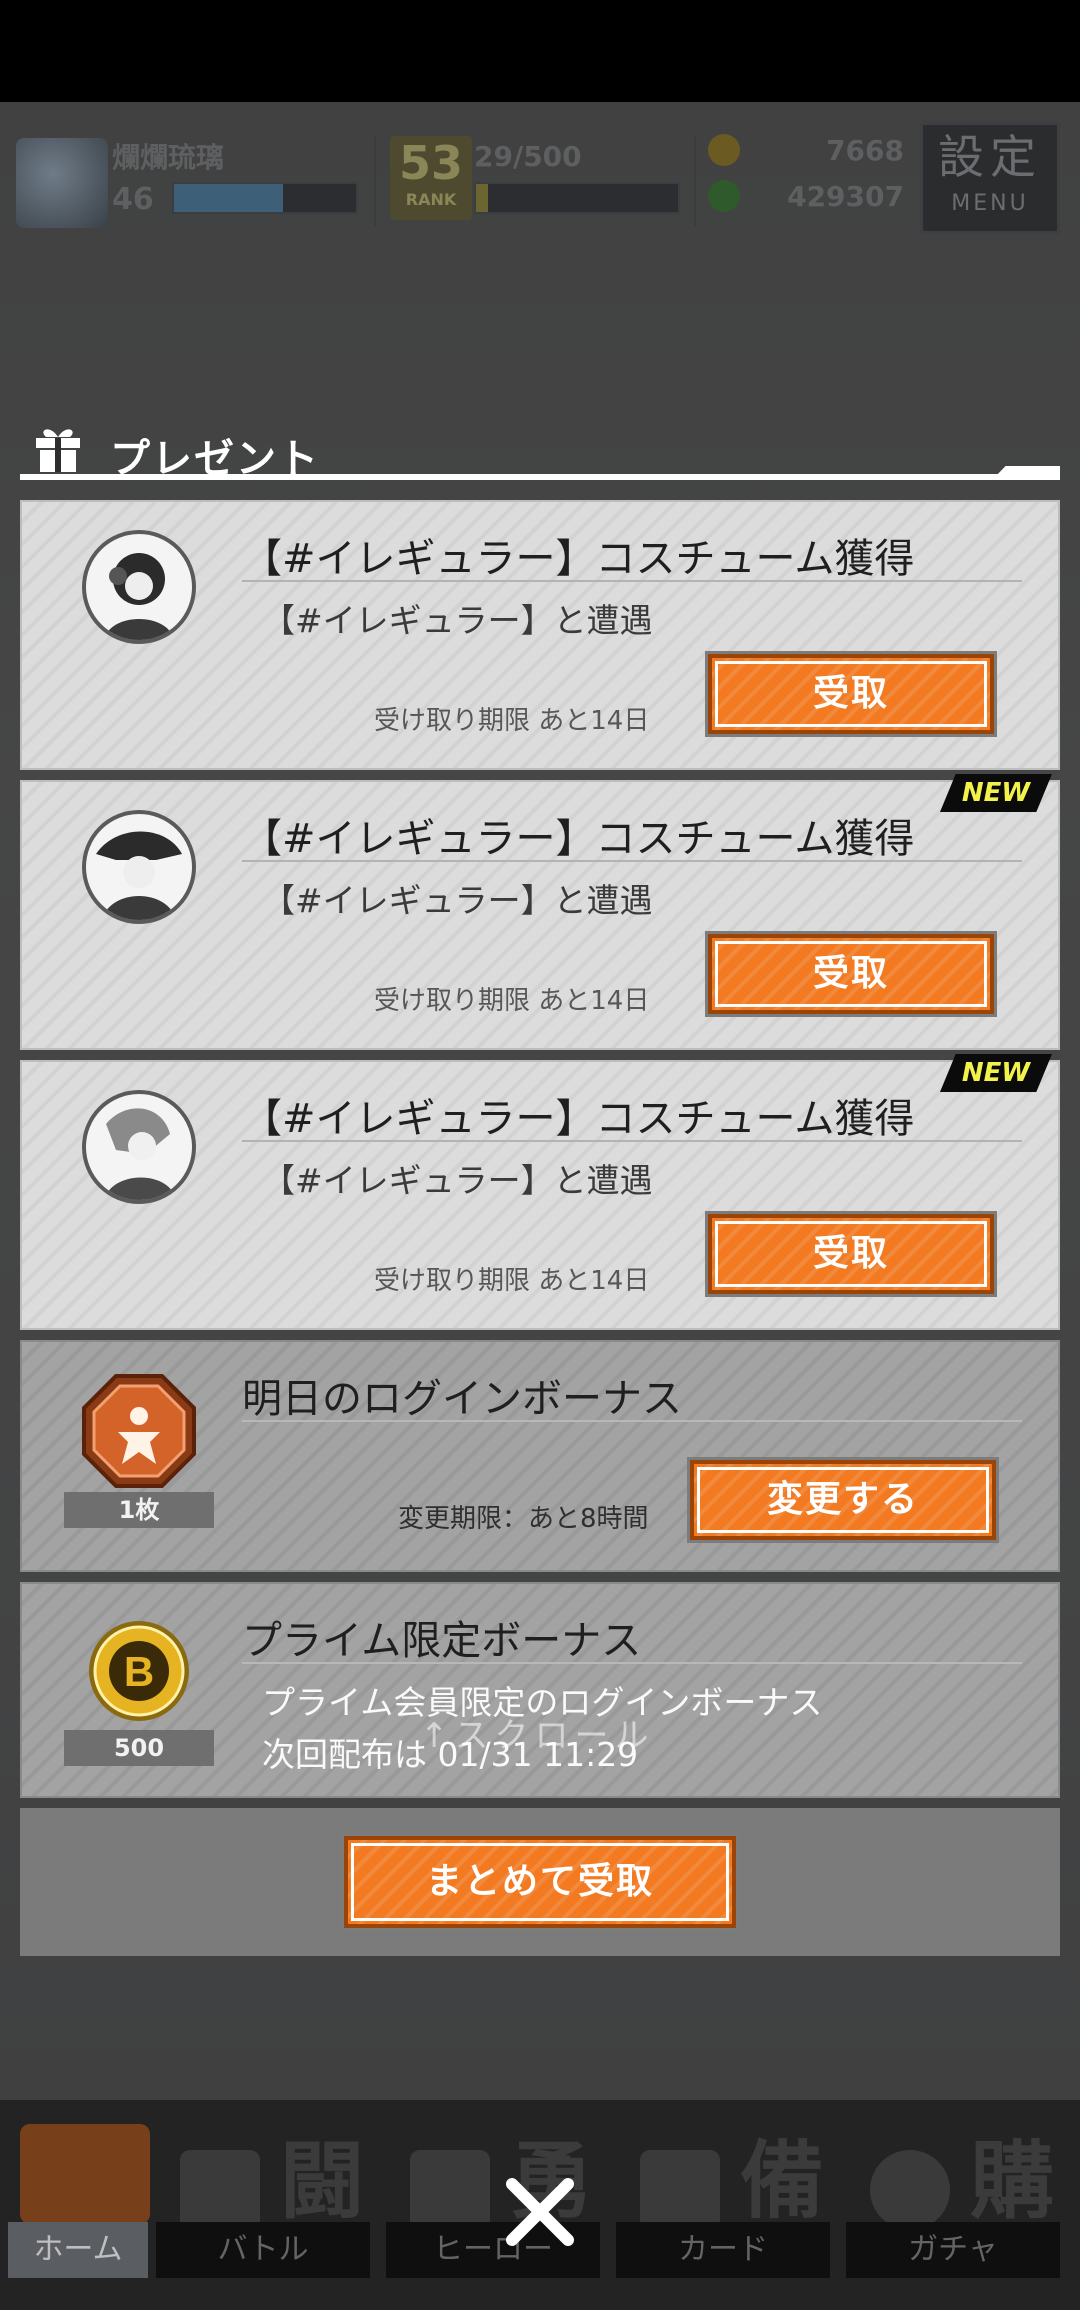  Describe the element at coordinates (680, 2190) in the screenshot. I see `card-icon` at that location.